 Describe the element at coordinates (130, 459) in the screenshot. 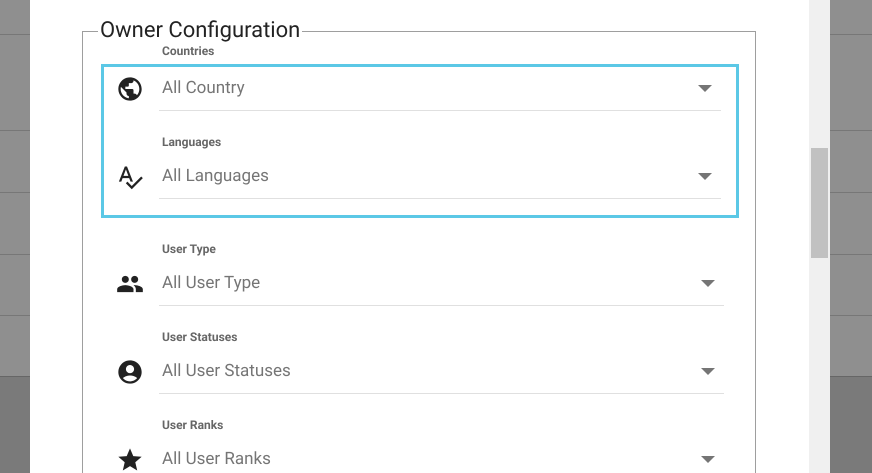

I see `star-icon` at that location.